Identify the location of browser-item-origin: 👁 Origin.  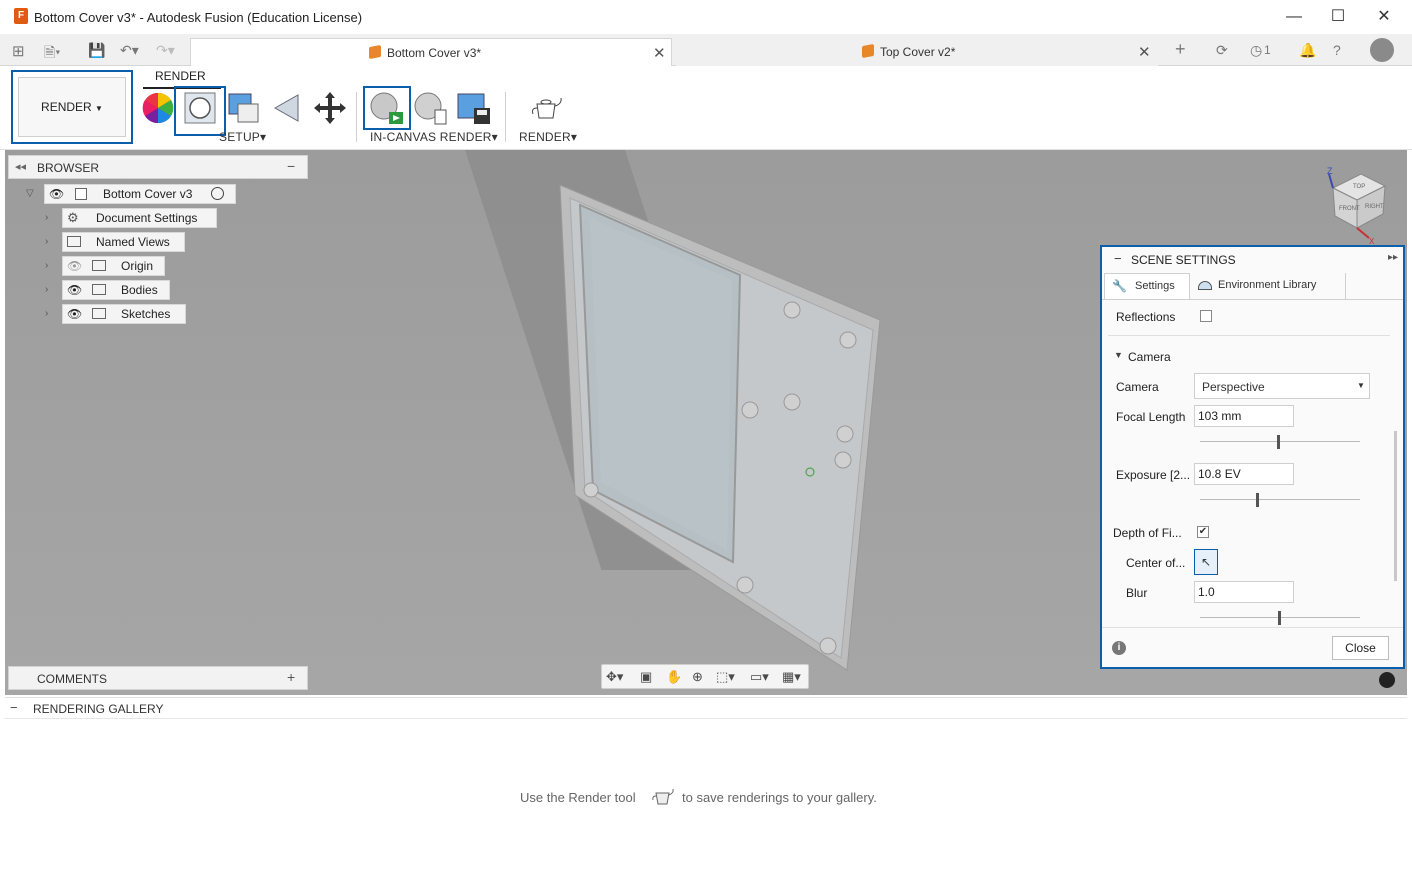
(113, 266).